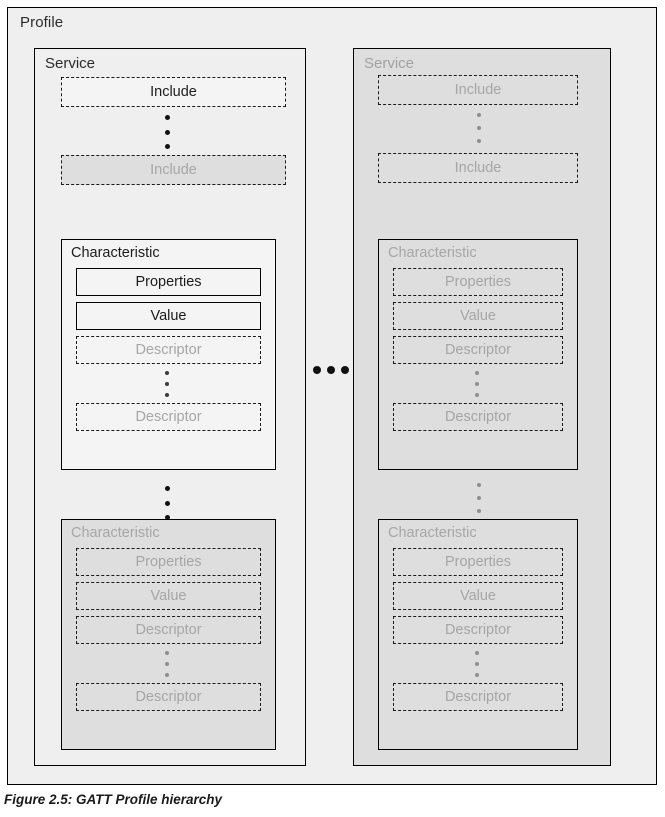  I want to click on descriptor-box-right-2-1: Descriptor, so click(478, 630).